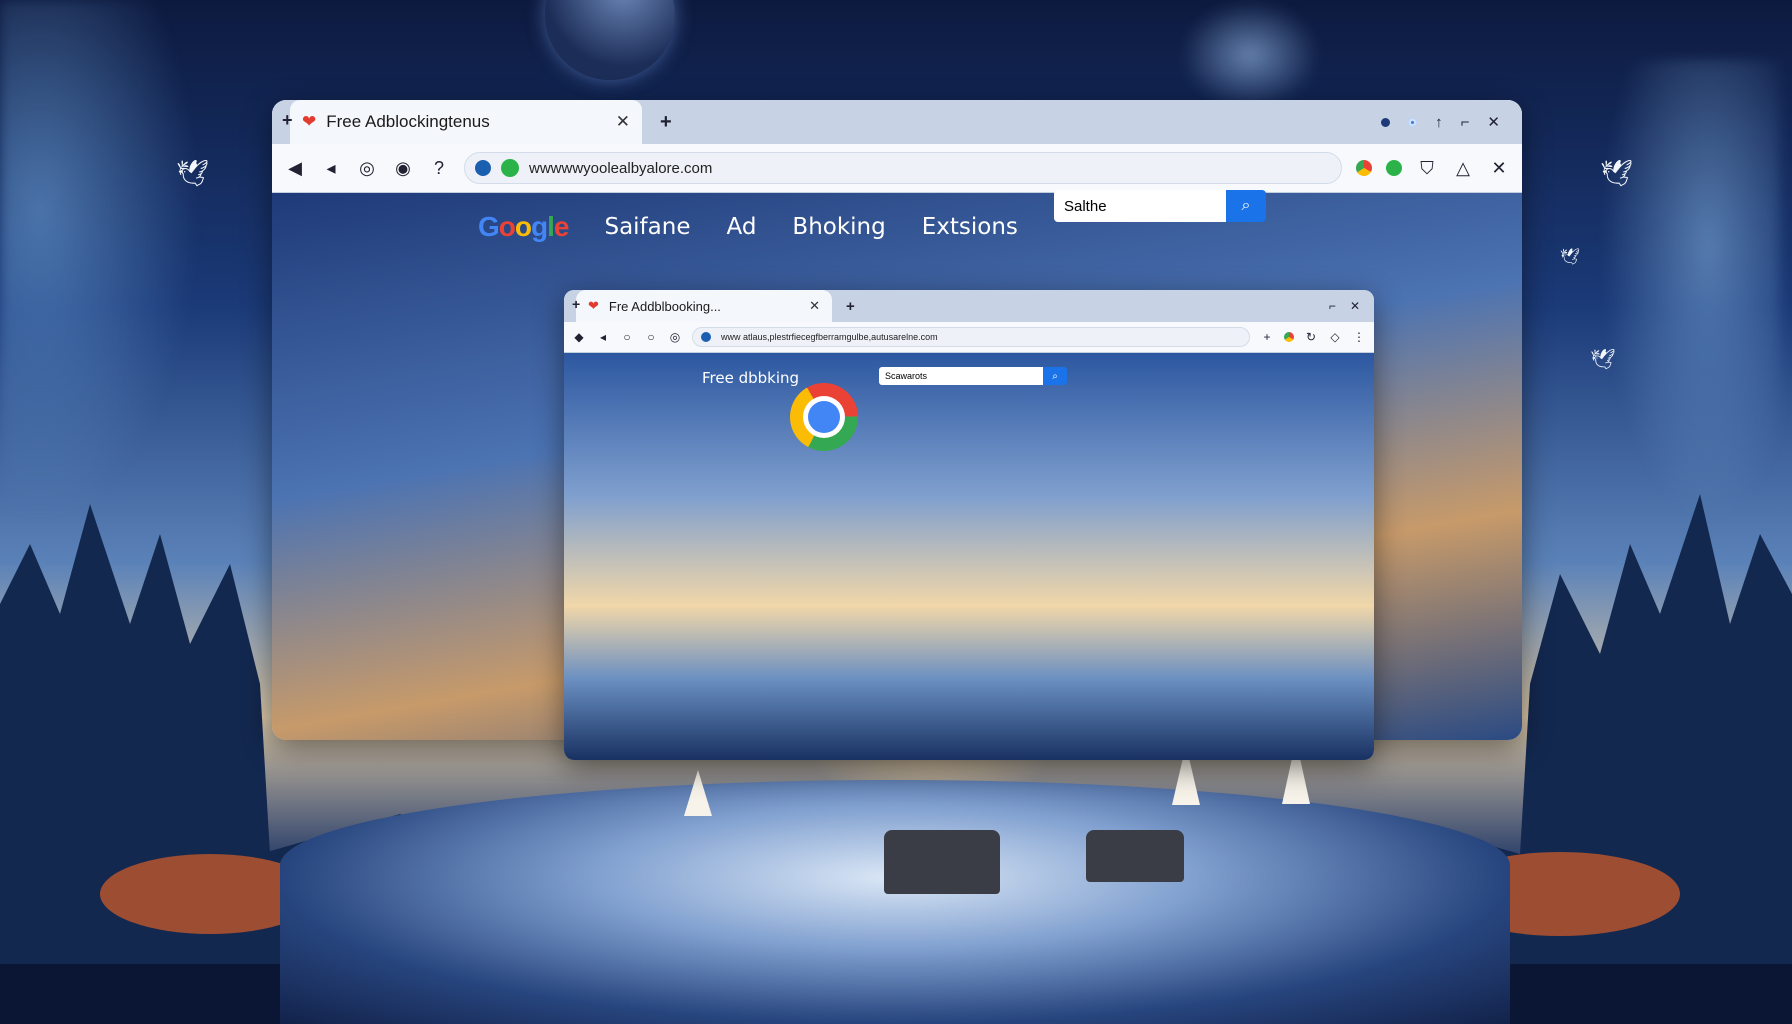  Describe the element at coordinates (903, 168) in the screenshot. I see `address-bar: wwwwwyoolealbyalore.com` at that location.